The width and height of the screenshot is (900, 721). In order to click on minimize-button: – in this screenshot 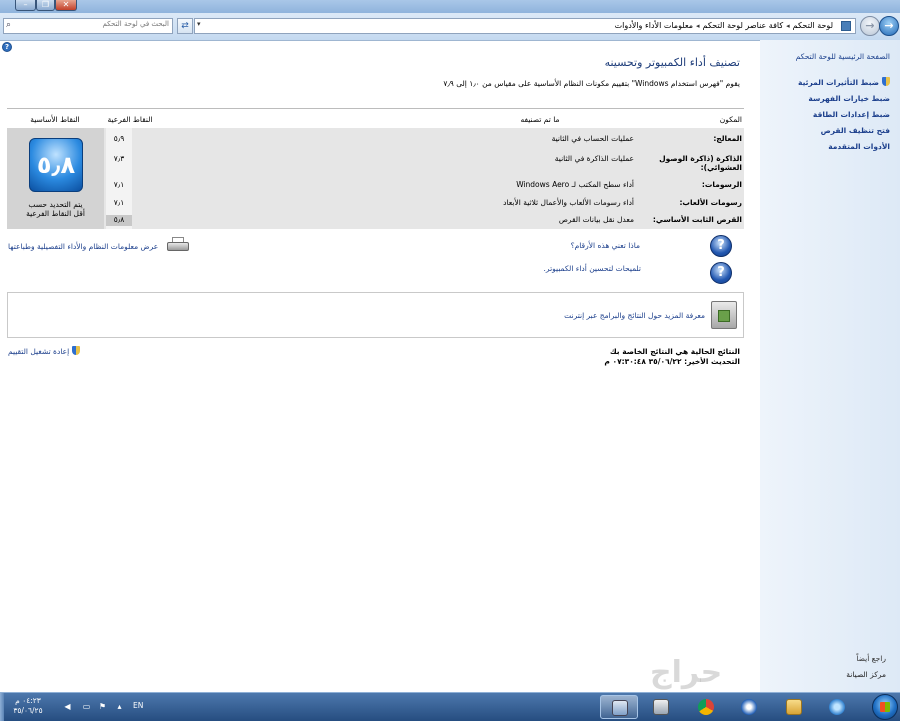, I will do `click(25, 5)`.